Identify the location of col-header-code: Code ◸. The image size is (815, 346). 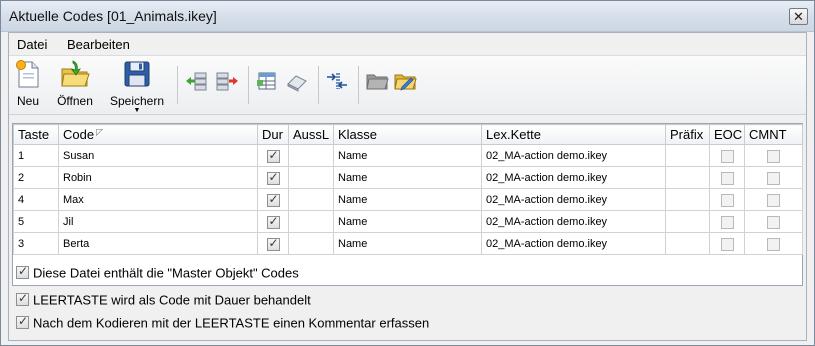
(158, 134).